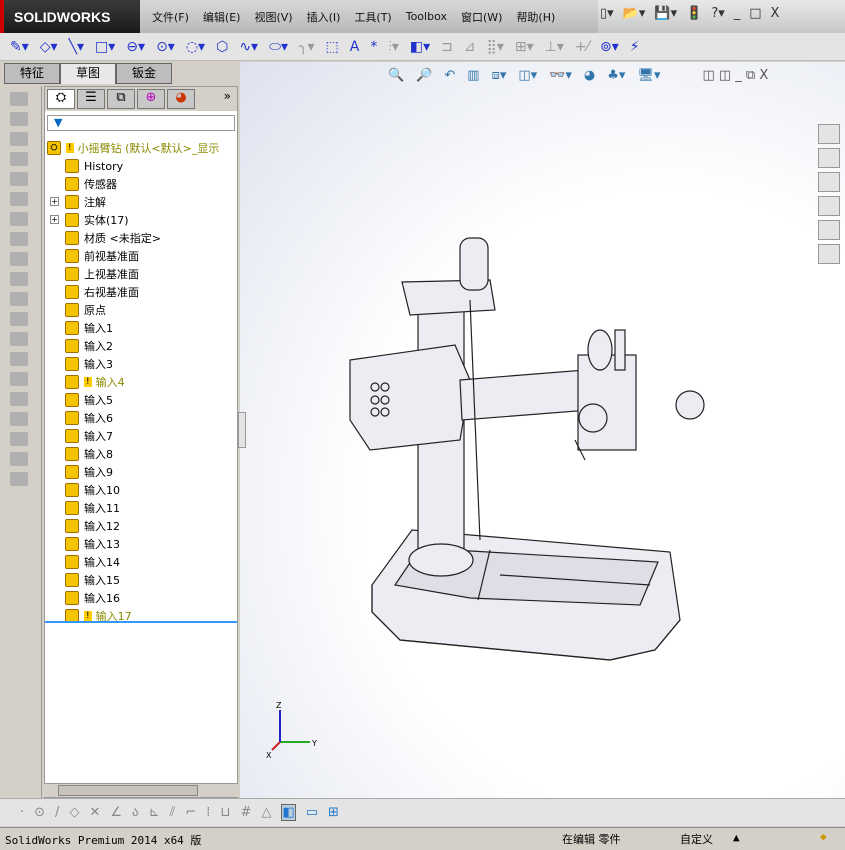  What do you see at coordinates (373, 47) in the screenshot?
I see `point-icon: *` at bounding box center [373, 47].